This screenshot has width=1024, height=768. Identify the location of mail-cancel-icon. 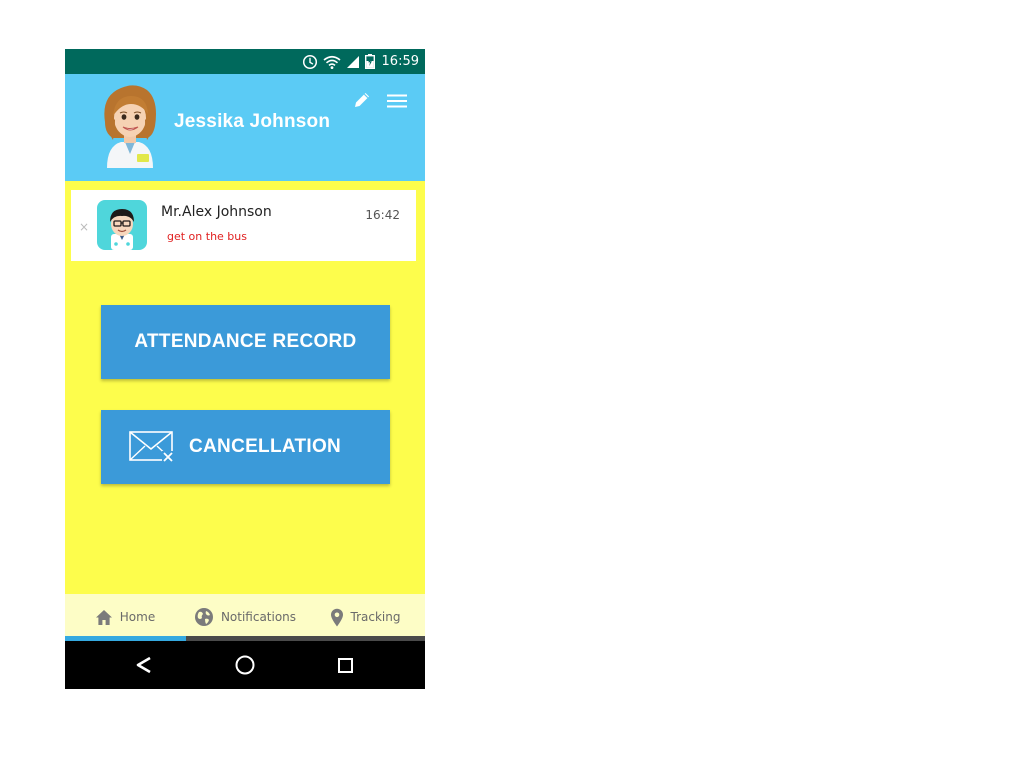
(152, 447).